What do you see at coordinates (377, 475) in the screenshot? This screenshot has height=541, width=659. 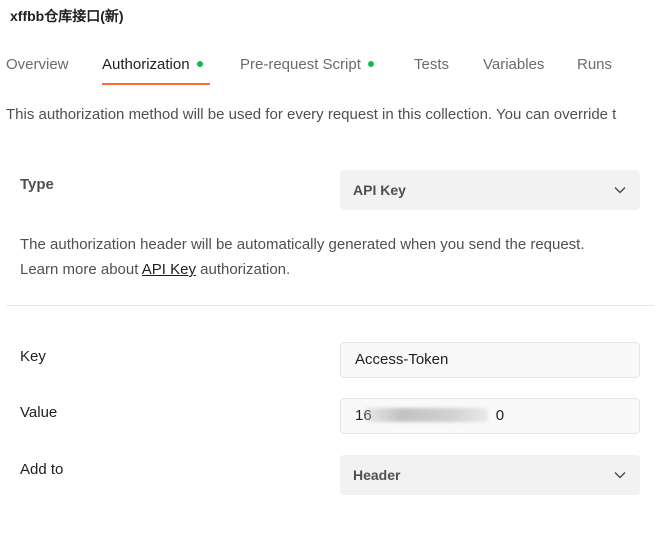 I see `add-to-value: Header` at bounding box center [377, 475].